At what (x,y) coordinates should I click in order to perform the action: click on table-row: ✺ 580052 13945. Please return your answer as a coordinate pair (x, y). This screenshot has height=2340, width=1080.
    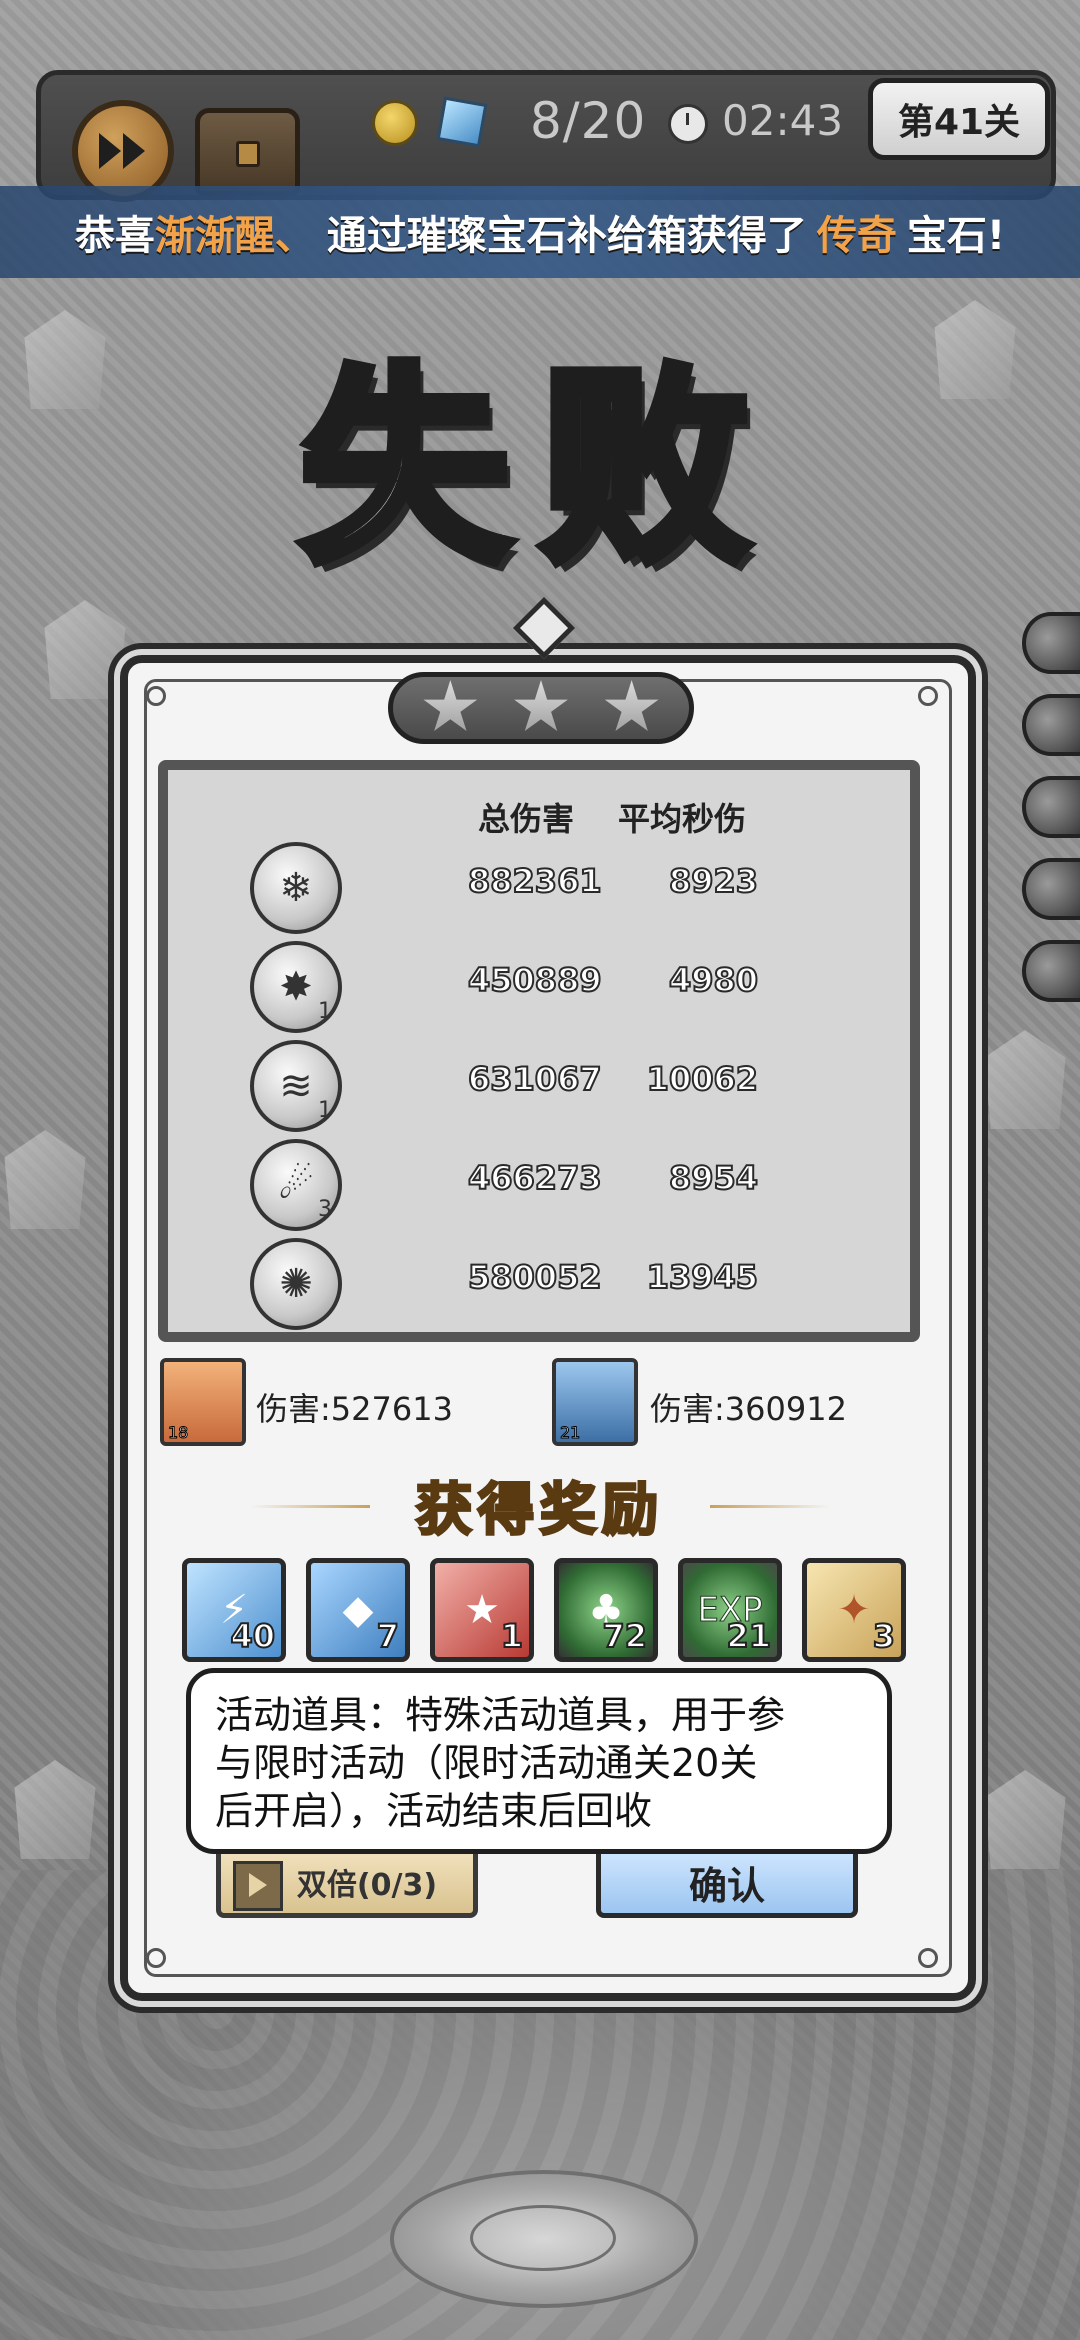
    Looking at the image, I should click on (539, 1285).